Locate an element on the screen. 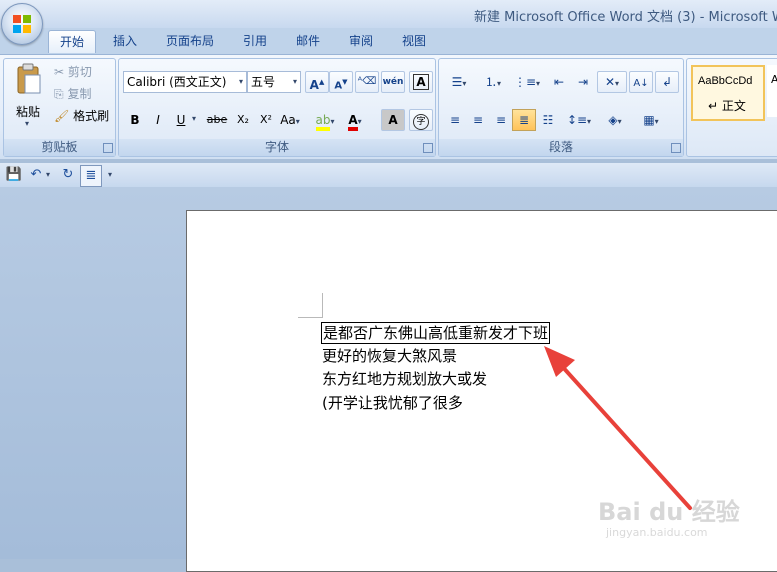 This screenshot has width=777, height=572. styles-group: AaBbCcDd ↵ 正文 A is located at coordinates (731, 107).